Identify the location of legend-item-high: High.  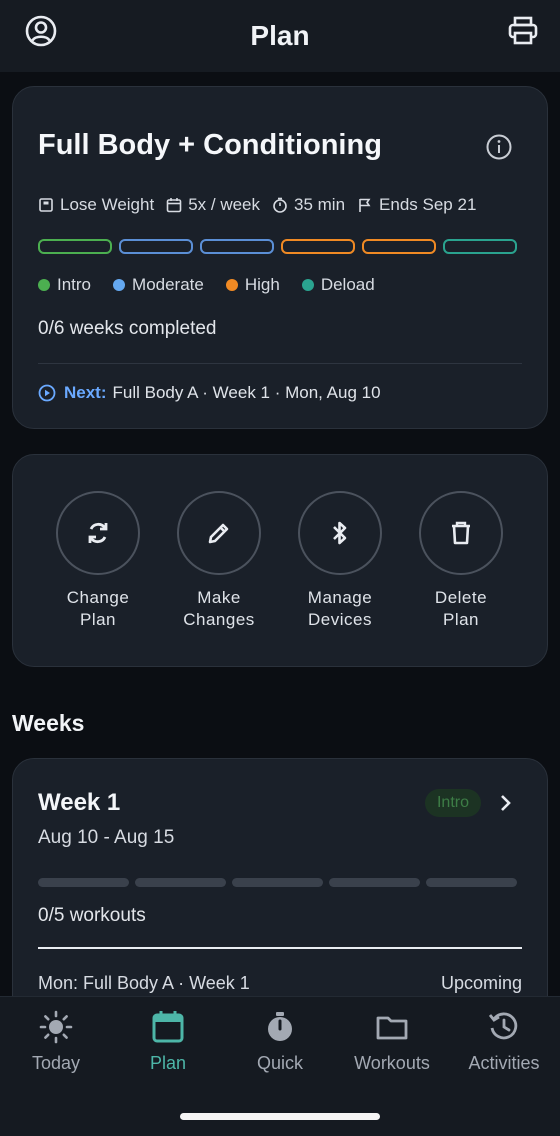
(252, 285).